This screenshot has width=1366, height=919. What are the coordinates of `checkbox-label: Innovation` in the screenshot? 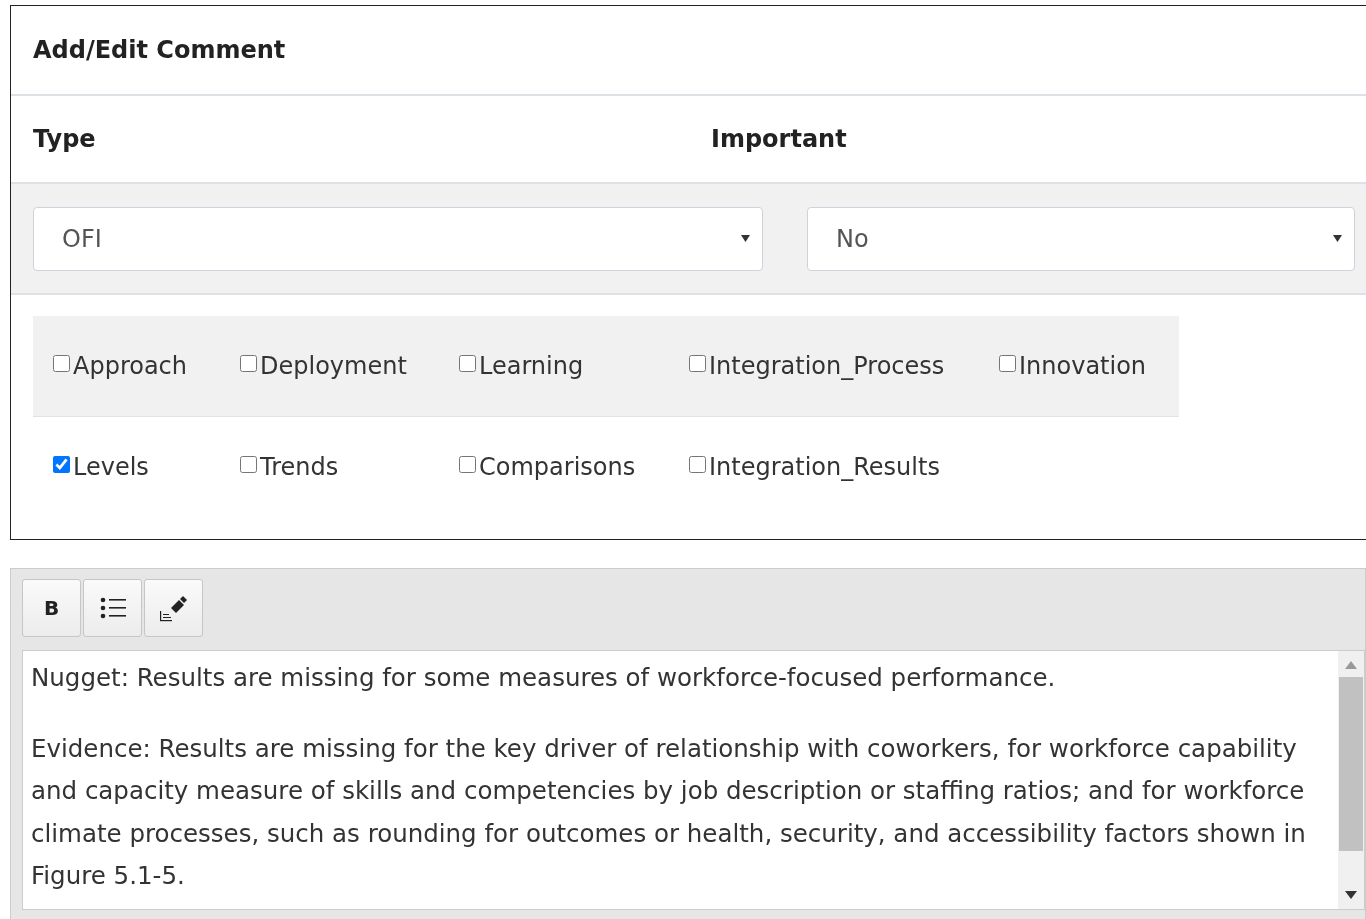 It's located at (1083, 366).